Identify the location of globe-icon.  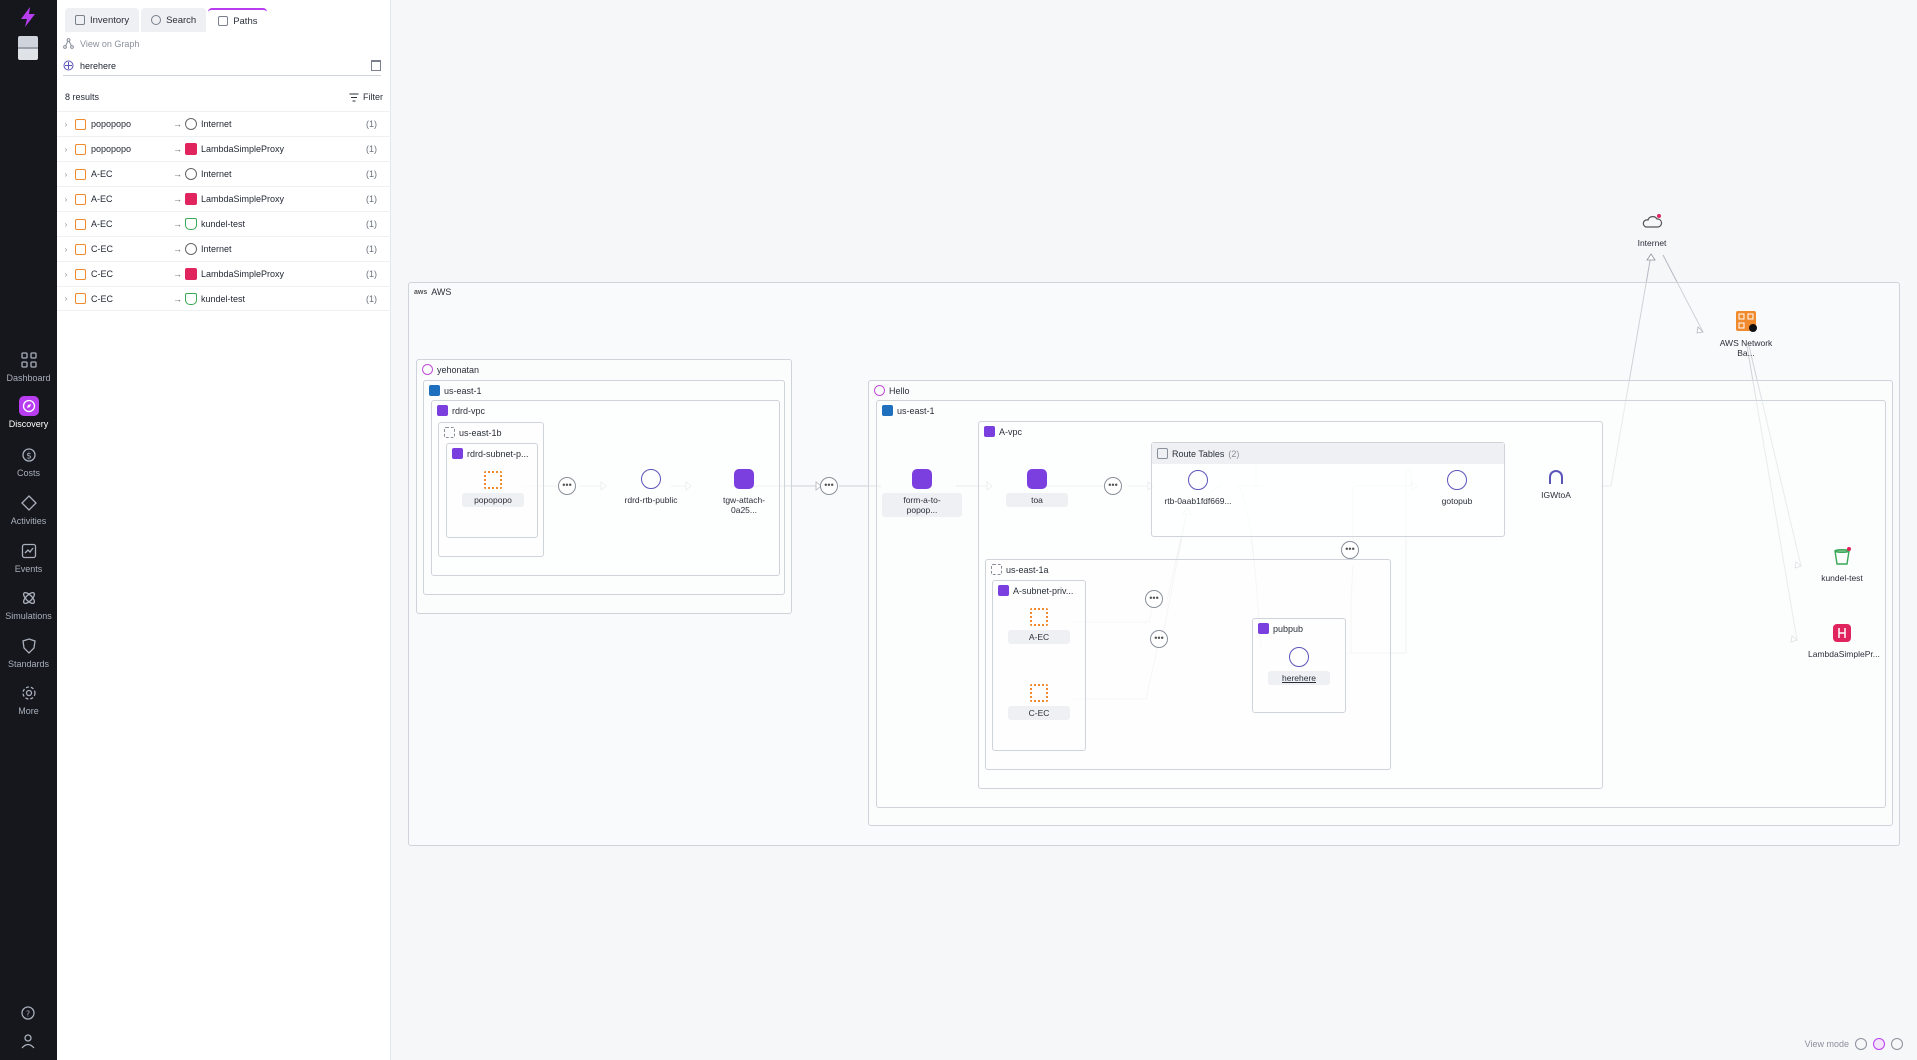
(1861, 1044).